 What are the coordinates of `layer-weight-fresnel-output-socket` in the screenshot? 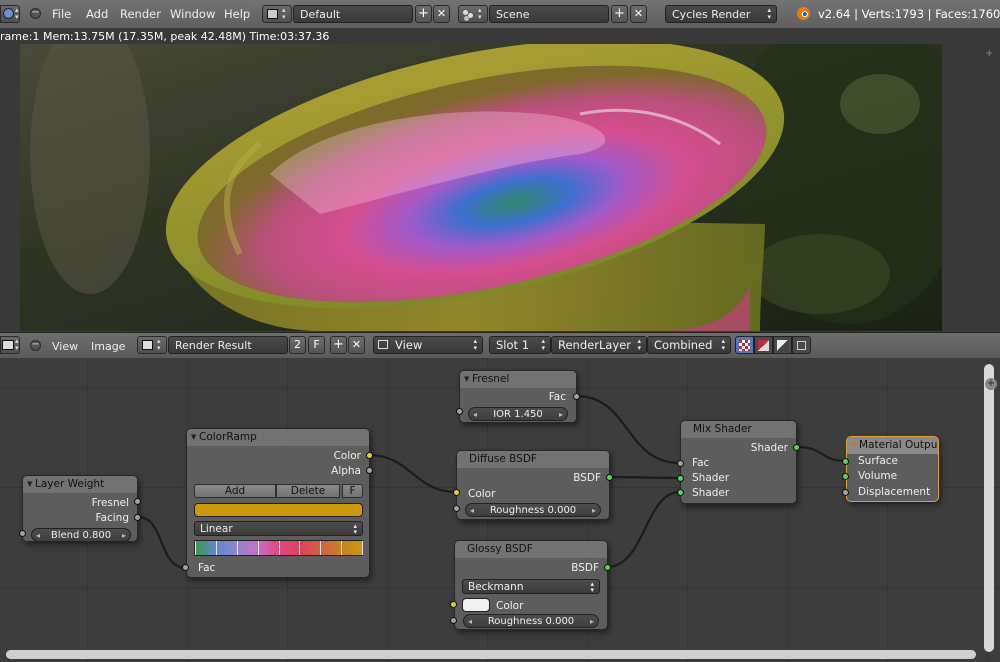 It's located at (137, 501).